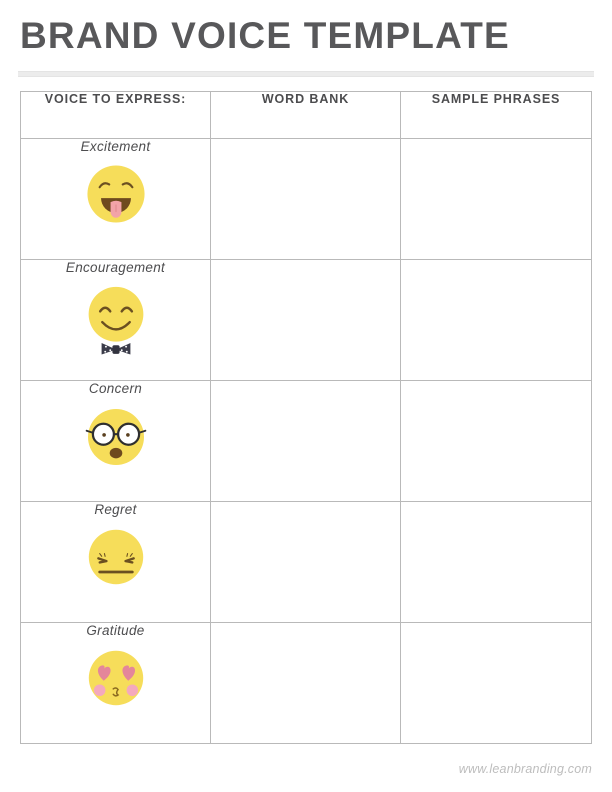 Image resolution: width=612 pixels, height=792 pixels. I want to click on voice-cell-regret: Regret, so click(115, 562).